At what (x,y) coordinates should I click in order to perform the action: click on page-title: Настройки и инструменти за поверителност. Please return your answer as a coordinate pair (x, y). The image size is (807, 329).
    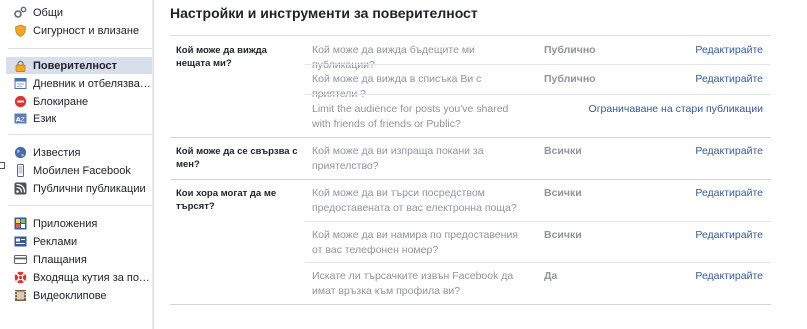
    Looking at the image, I should click on (324, 13).